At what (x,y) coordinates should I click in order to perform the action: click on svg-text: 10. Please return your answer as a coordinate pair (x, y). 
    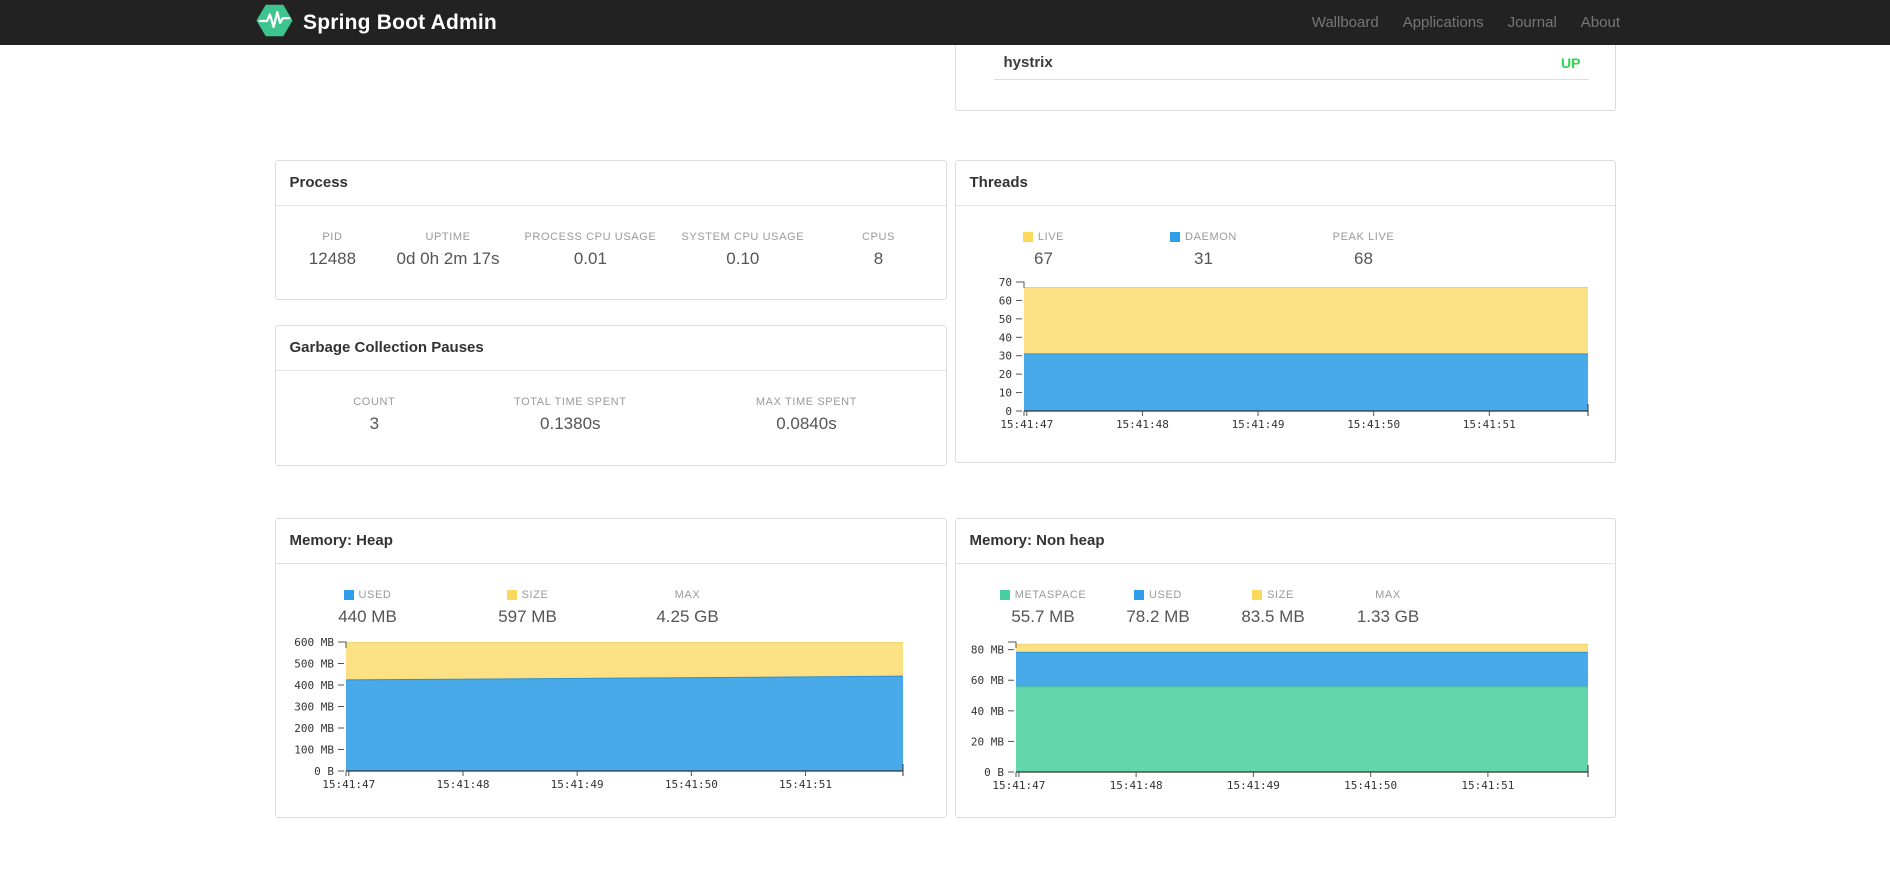
    Looking at the image, I should click on (1004, 393).